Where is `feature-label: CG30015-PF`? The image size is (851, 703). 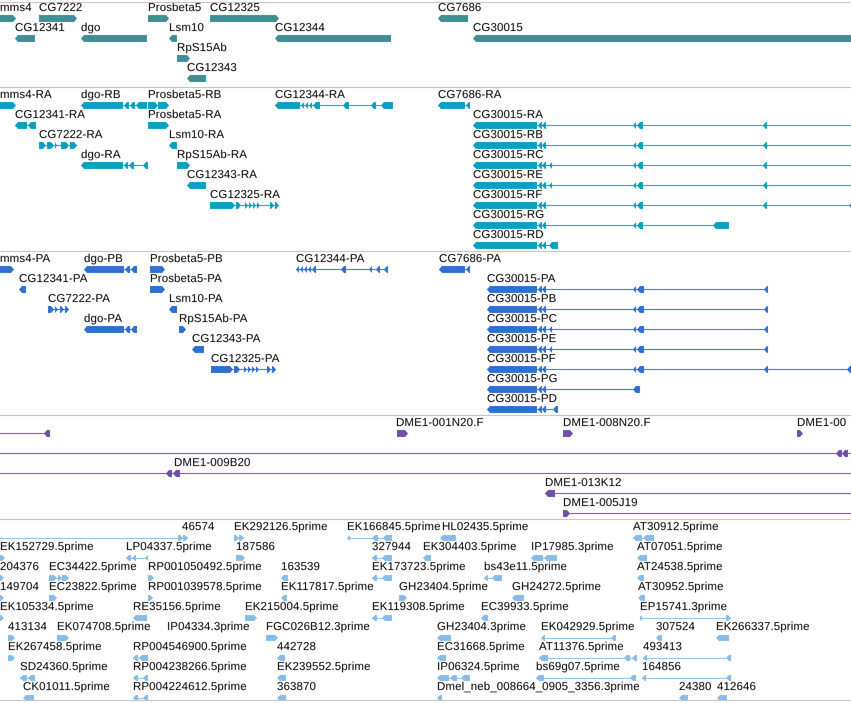
feature-label: CG30015-PF is located at coordinates (521, 359).